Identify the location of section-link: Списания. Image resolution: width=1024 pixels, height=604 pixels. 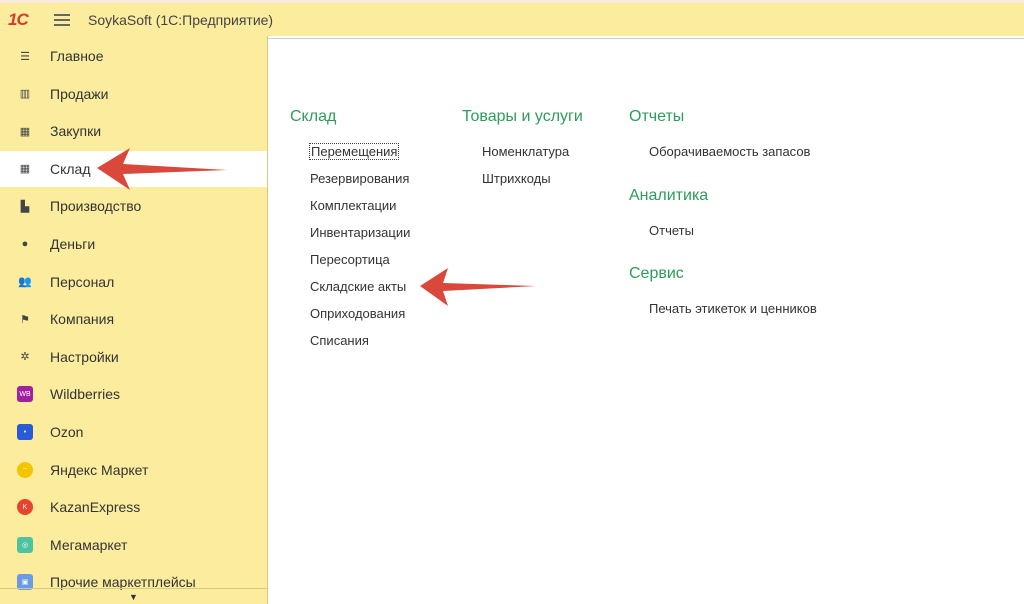
(339, 340).